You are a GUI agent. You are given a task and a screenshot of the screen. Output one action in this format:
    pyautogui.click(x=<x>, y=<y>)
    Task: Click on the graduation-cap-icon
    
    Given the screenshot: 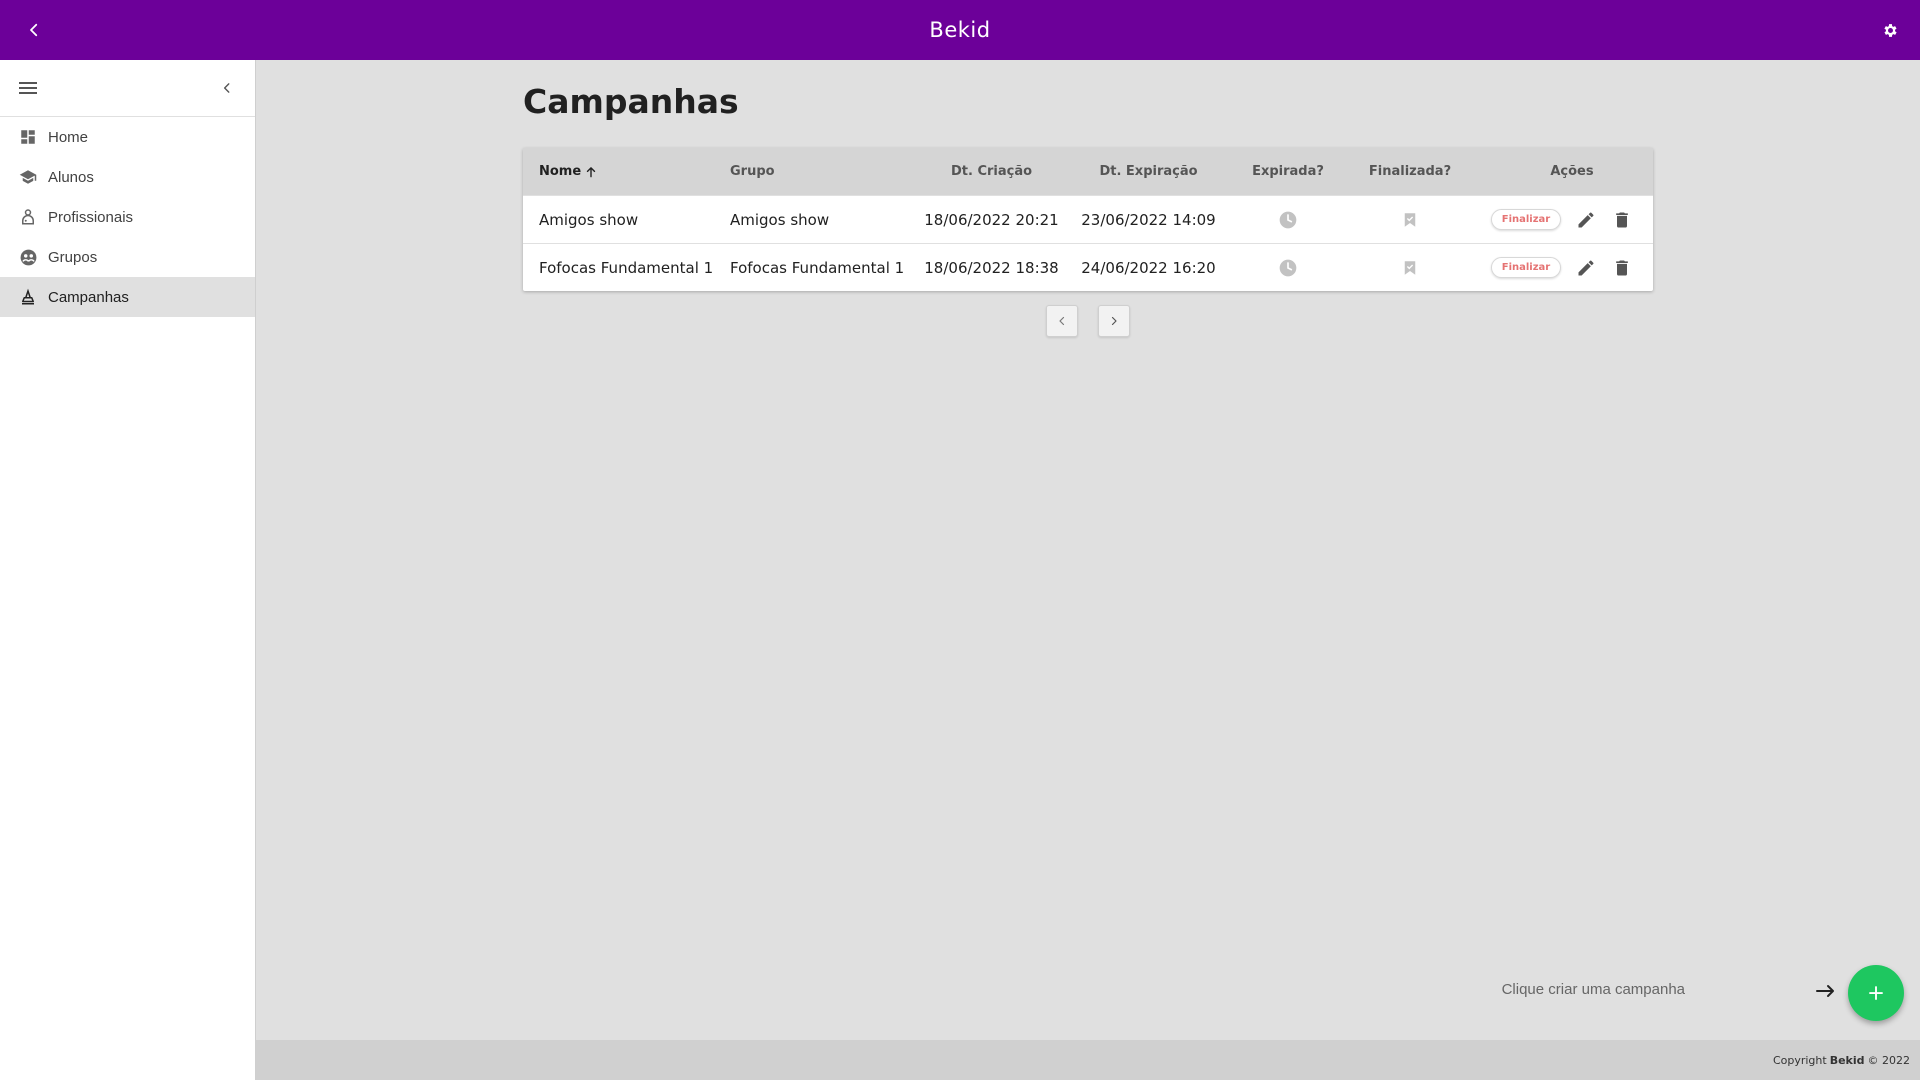 What is the action you would take?
    pyautogui.click(x=28, y=177)
    